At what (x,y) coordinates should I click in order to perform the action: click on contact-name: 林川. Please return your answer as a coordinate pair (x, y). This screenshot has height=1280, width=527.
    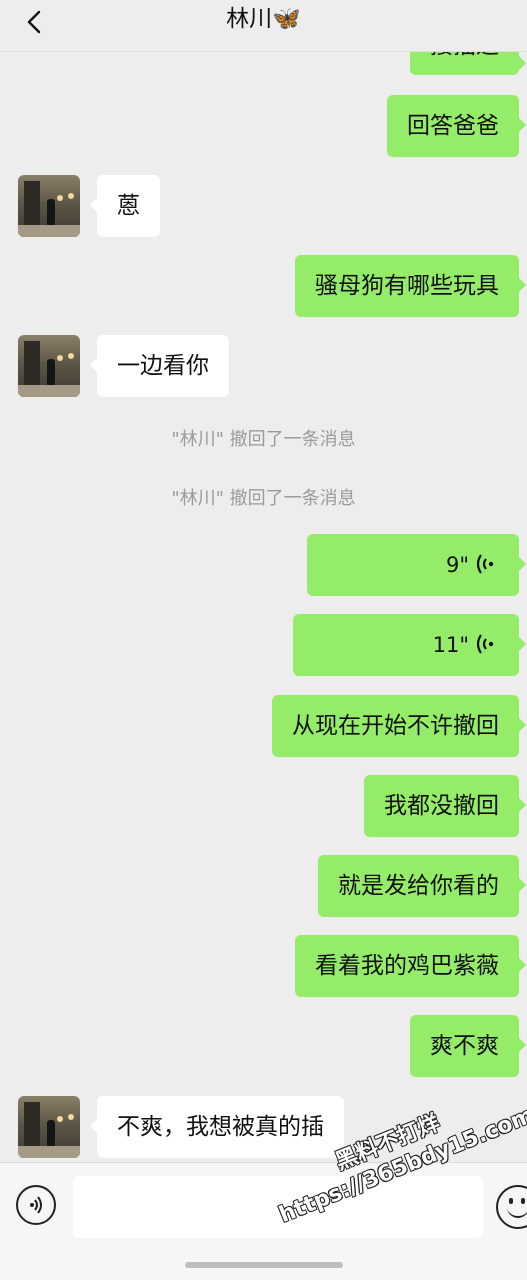
    Looking at the image, I should click on (249, 19).